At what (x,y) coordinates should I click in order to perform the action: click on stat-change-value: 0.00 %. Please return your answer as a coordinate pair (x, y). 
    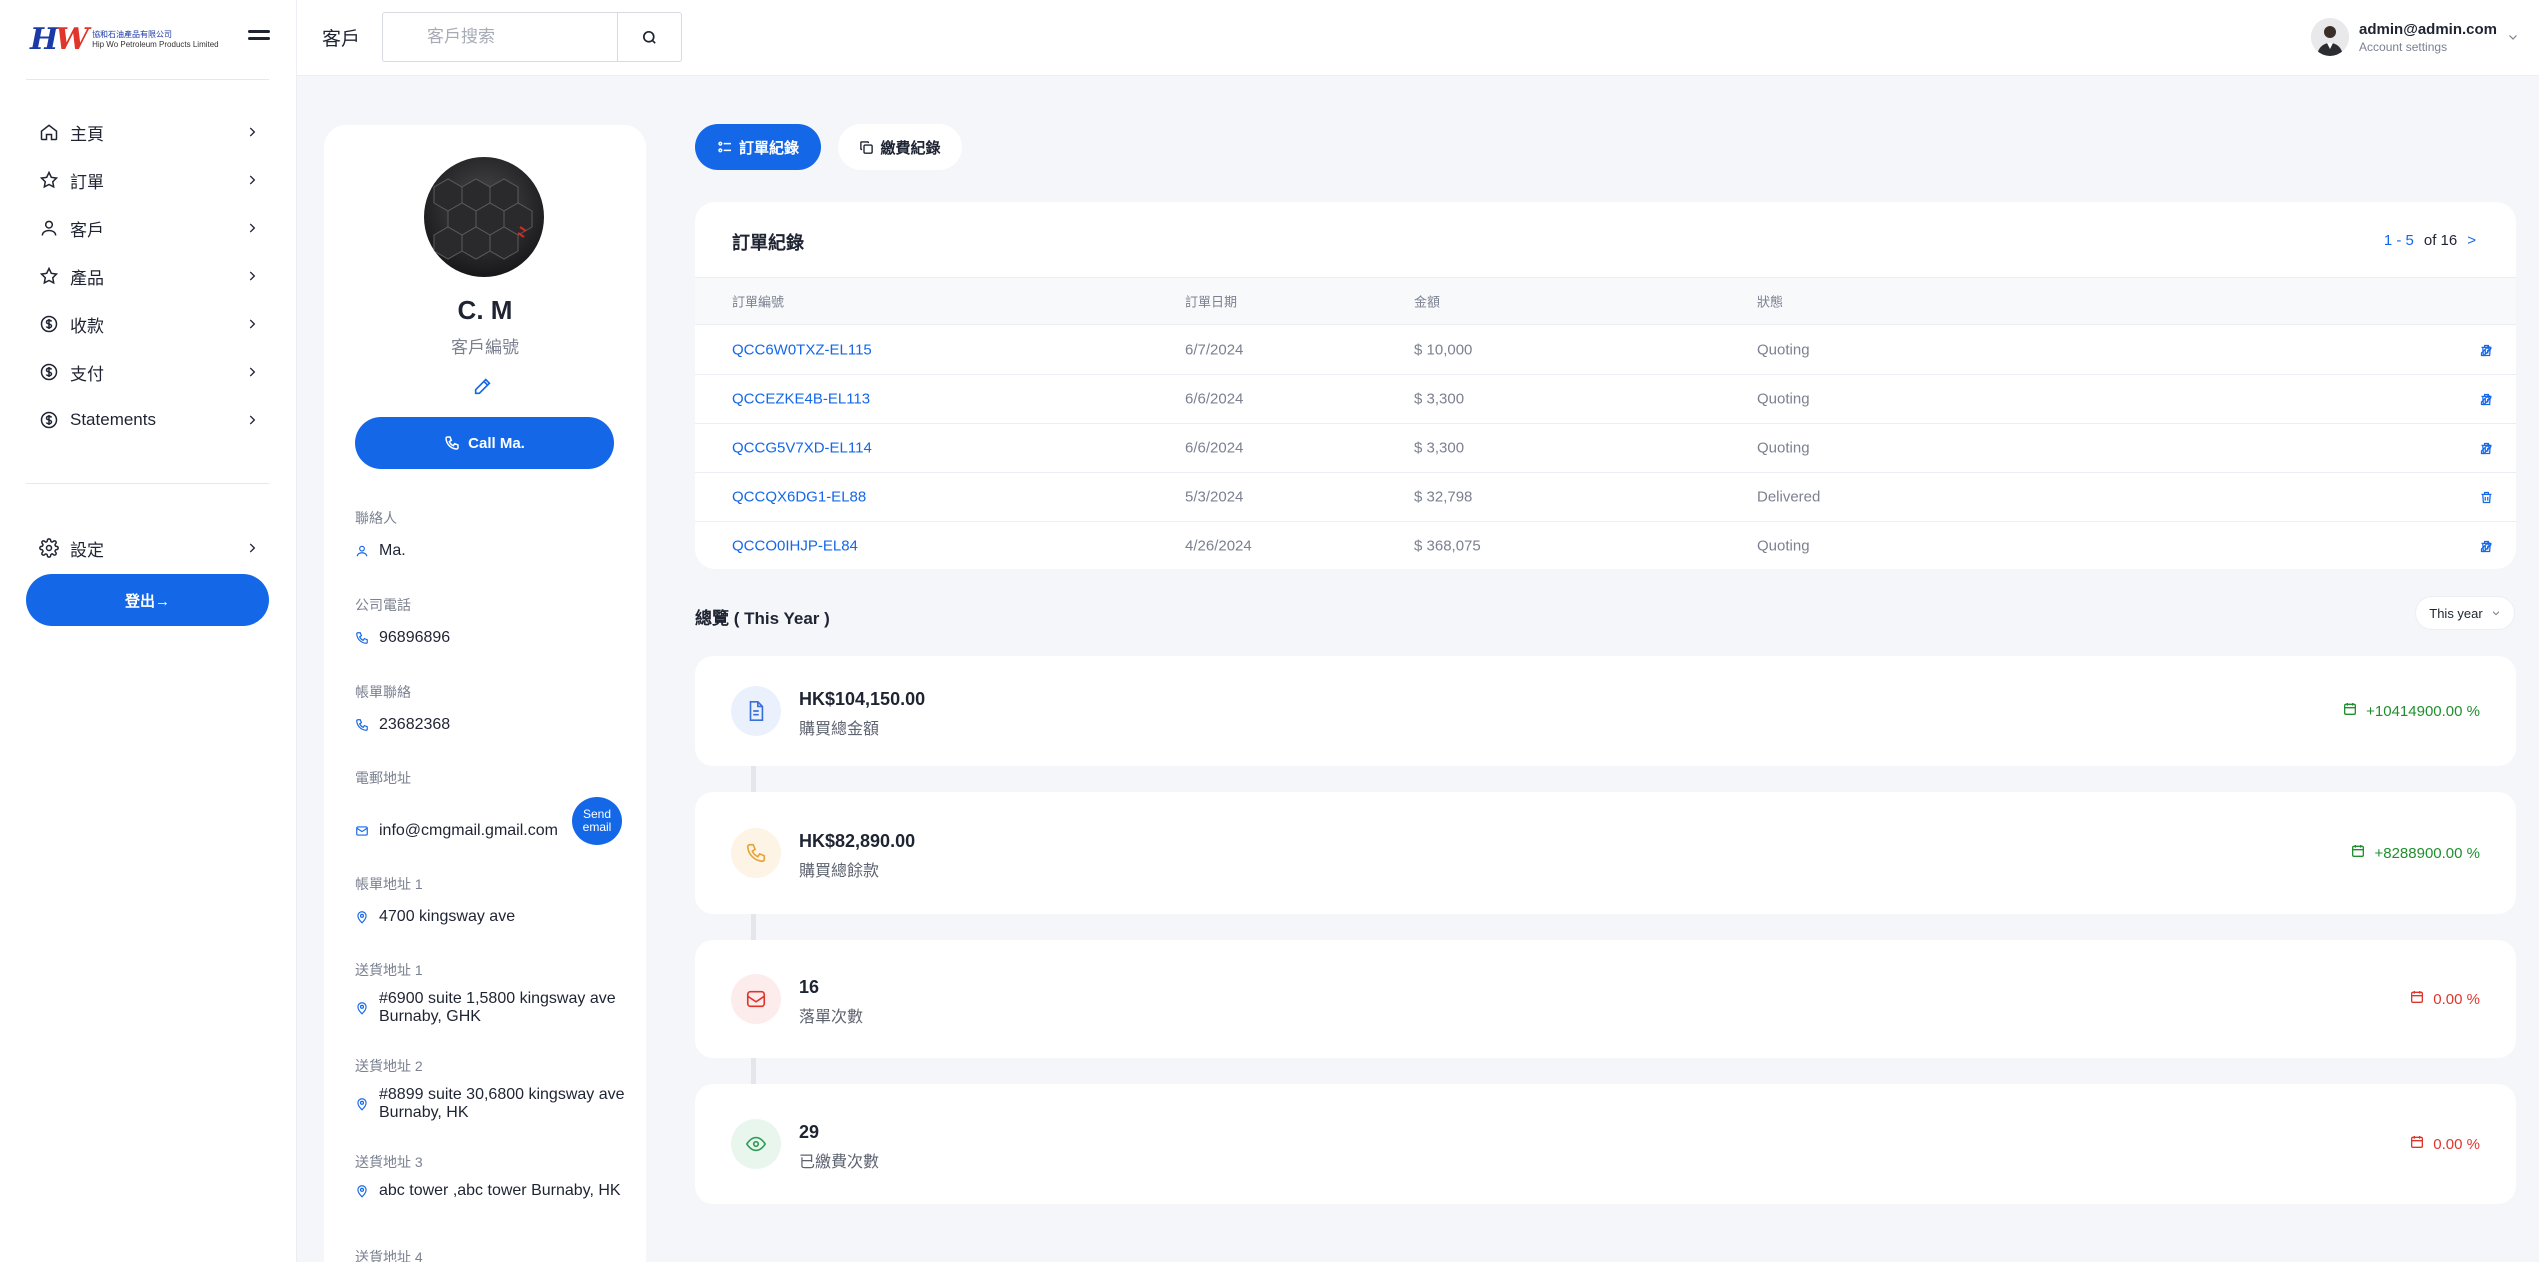
    Looking at the image, I should click on (2456, 1144).